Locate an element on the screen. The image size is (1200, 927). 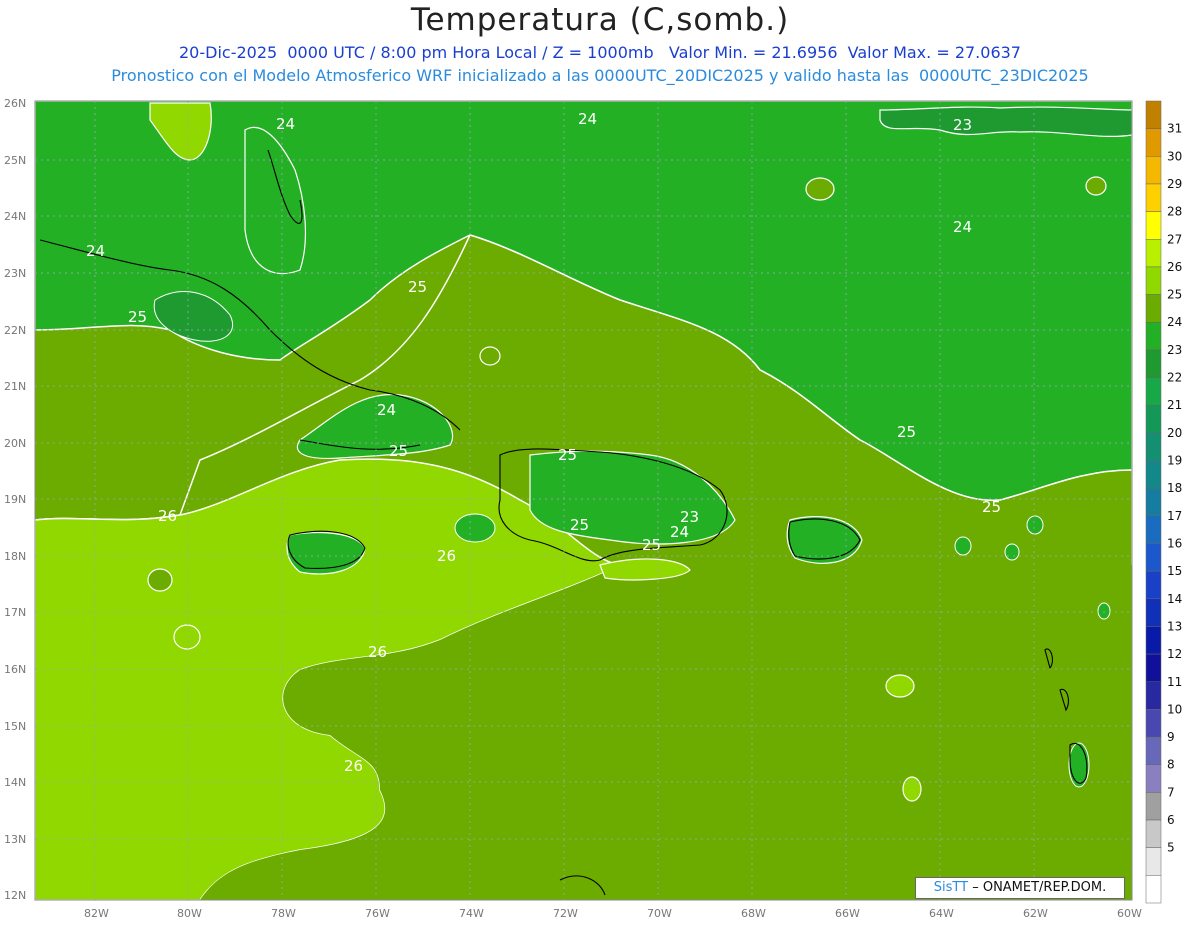
lon-label: 70W is located at coordinates (659, 913).